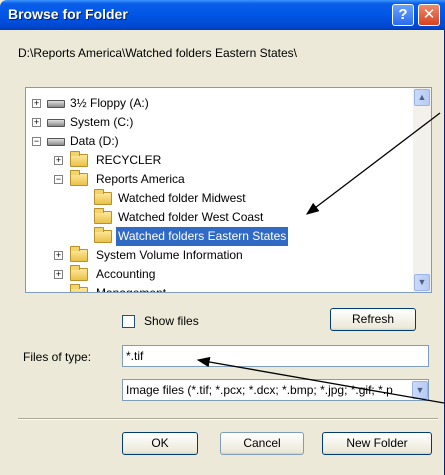 Image resolution: width=445 pixels, height=475 pixels. I want to click on tree-item-label: Watched folder Midwest, so click(182, 198).